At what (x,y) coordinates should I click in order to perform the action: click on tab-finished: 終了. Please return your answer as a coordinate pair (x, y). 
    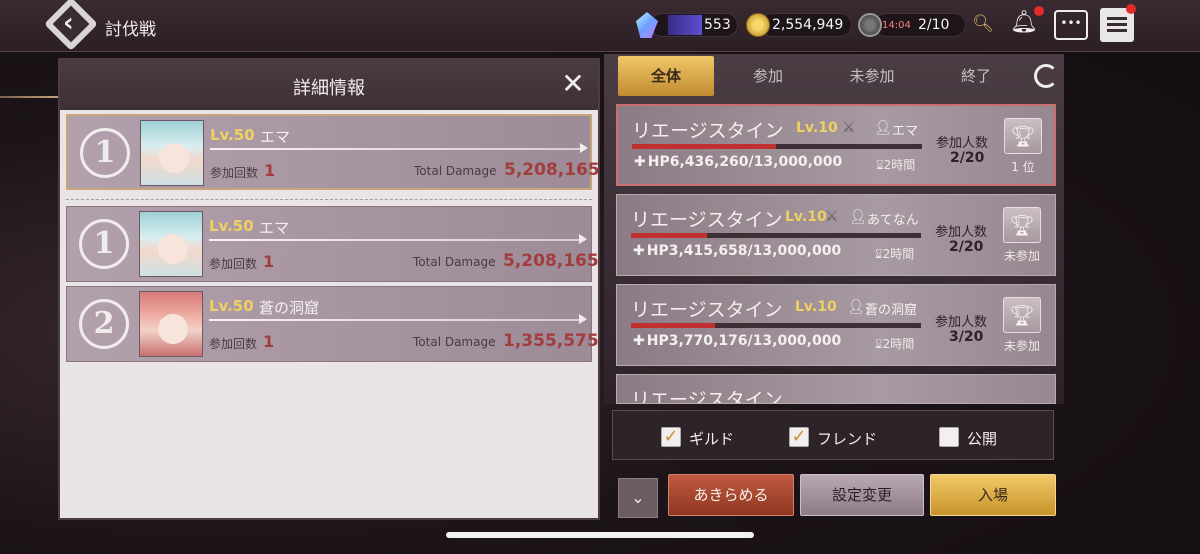
    Looking at the image, I should click on (976, 76).